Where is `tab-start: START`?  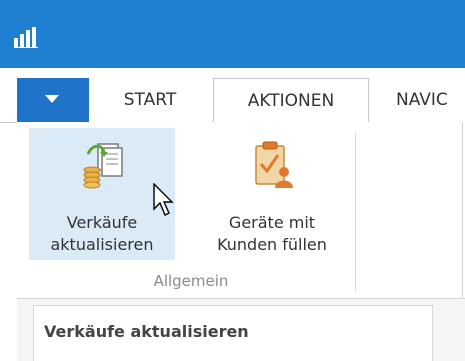
tab-start: START is located at coordinates (150, 100).